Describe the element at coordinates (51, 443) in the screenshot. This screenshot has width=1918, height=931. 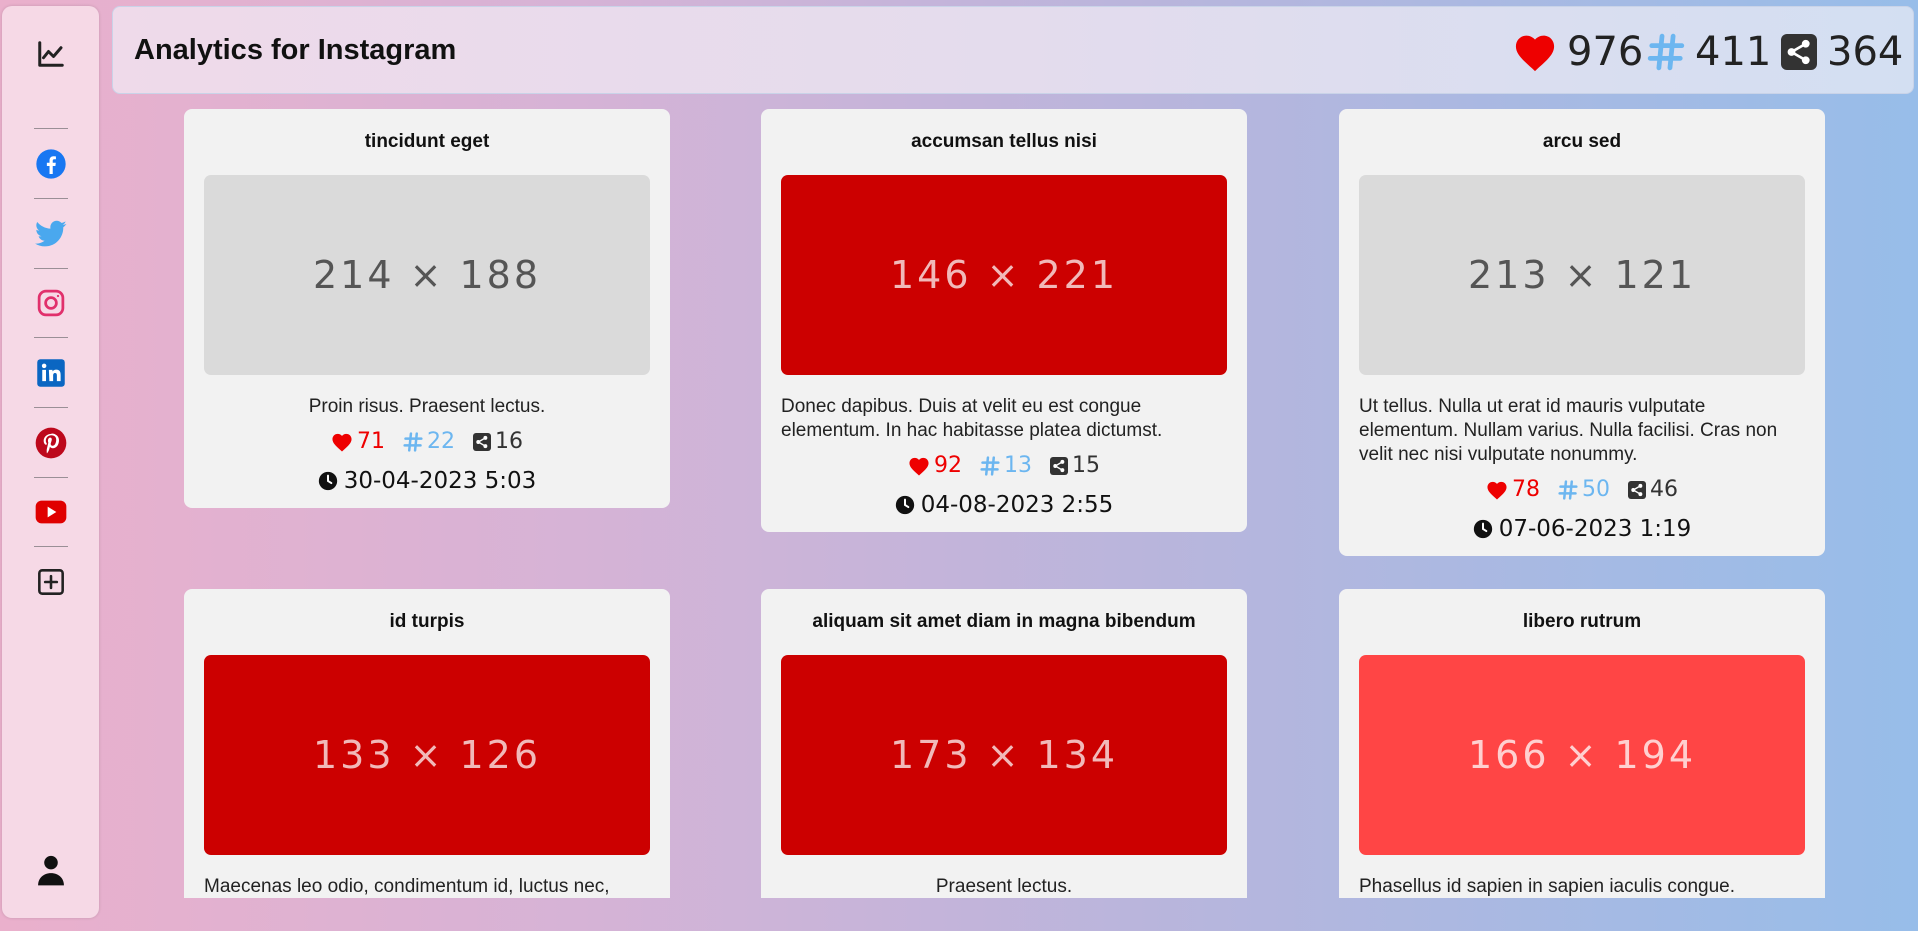
I see `pinterest-icon` at that location.